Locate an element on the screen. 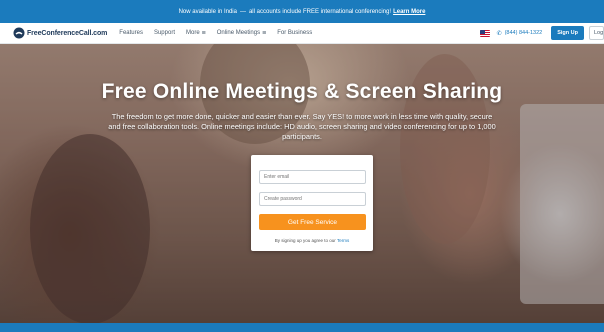 The height and width of the screenshot is (332, 604). terms-text: By signing up you agree to our is located at coordinates (305, 240).